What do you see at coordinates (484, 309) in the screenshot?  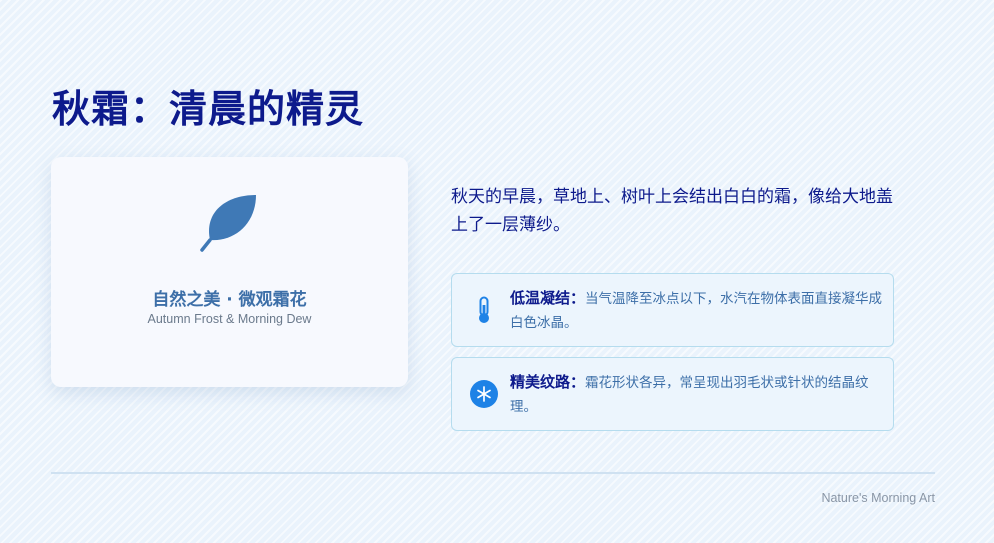 I see `thermometer-icon` at bounding box center [484, 309].